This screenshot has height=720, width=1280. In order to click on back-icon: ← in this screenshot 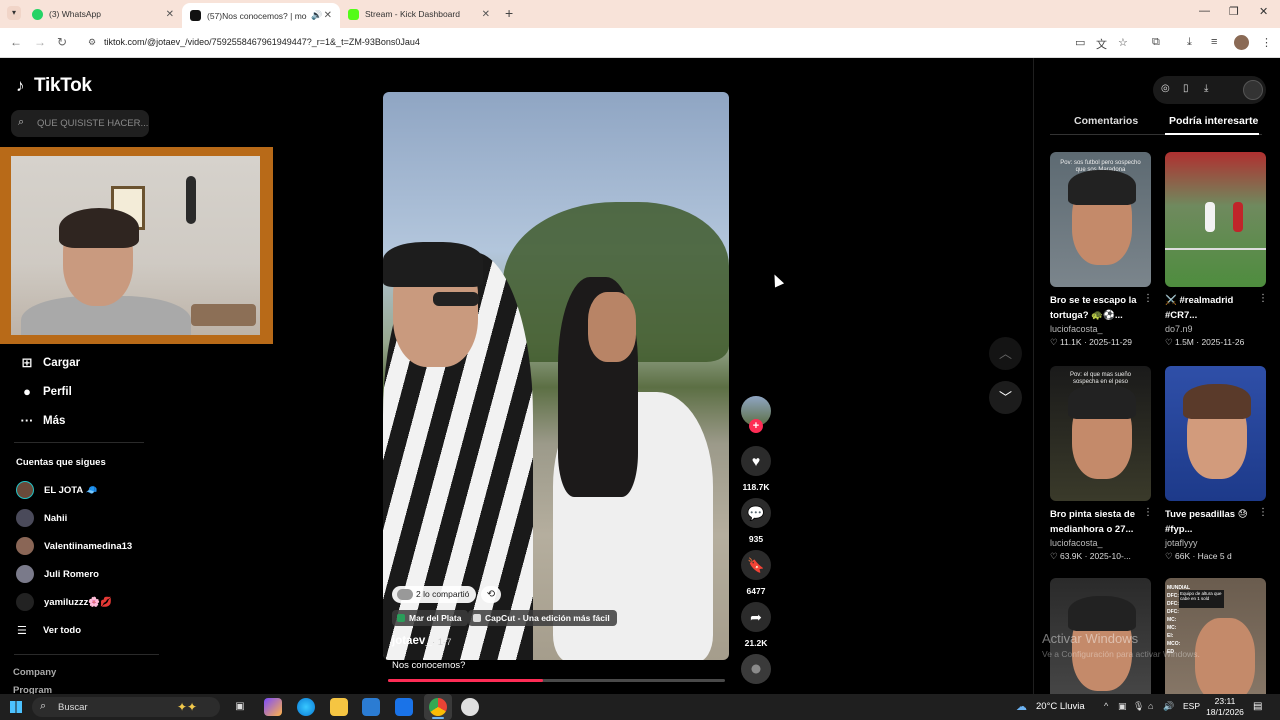, I will do `click(16, 42)`.